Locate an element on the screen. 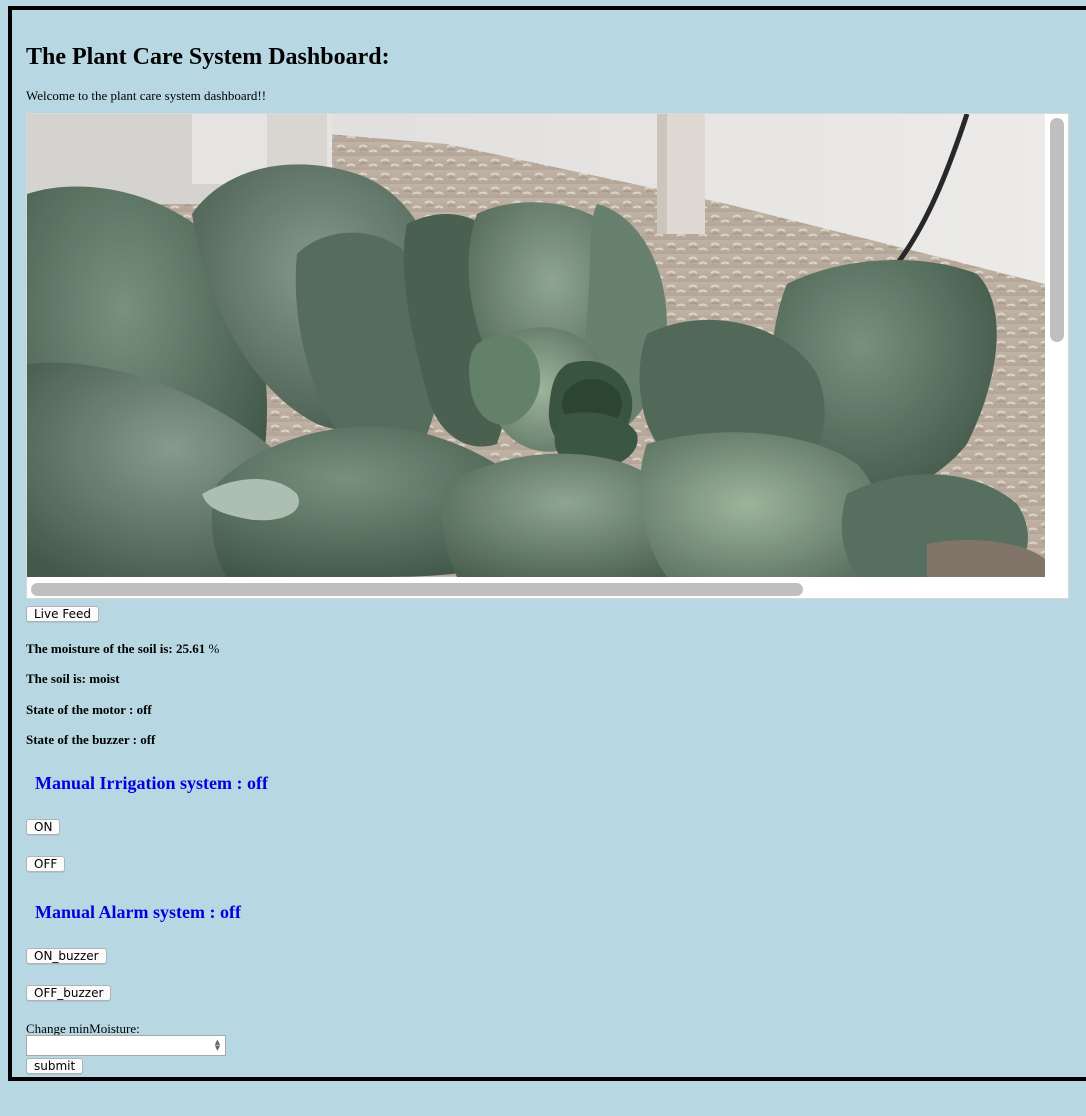 This screenshot has width=1086, height=1116. motor-label: State of the motor : is located at coordinates (80, 709).